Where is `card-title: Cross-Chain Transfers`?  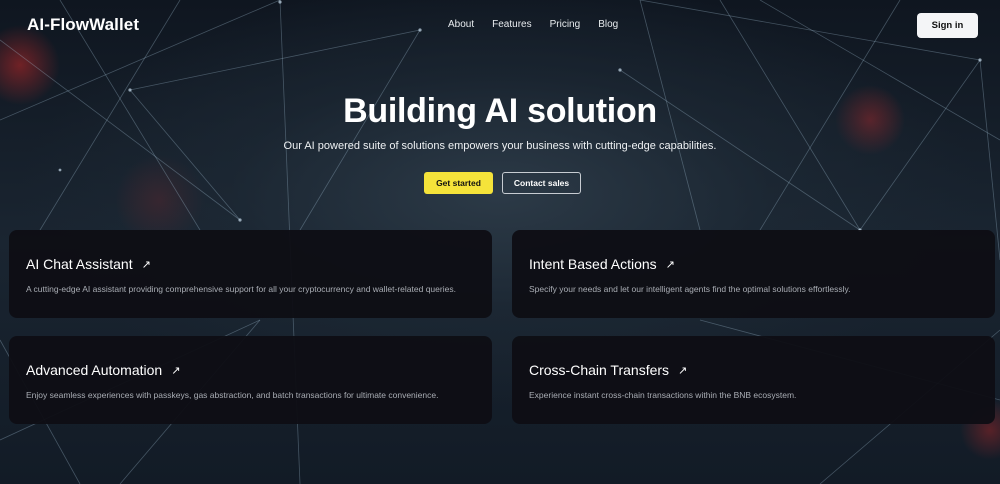
card-title: Cross-Chain Transfers is located at coordinates (599, 370).